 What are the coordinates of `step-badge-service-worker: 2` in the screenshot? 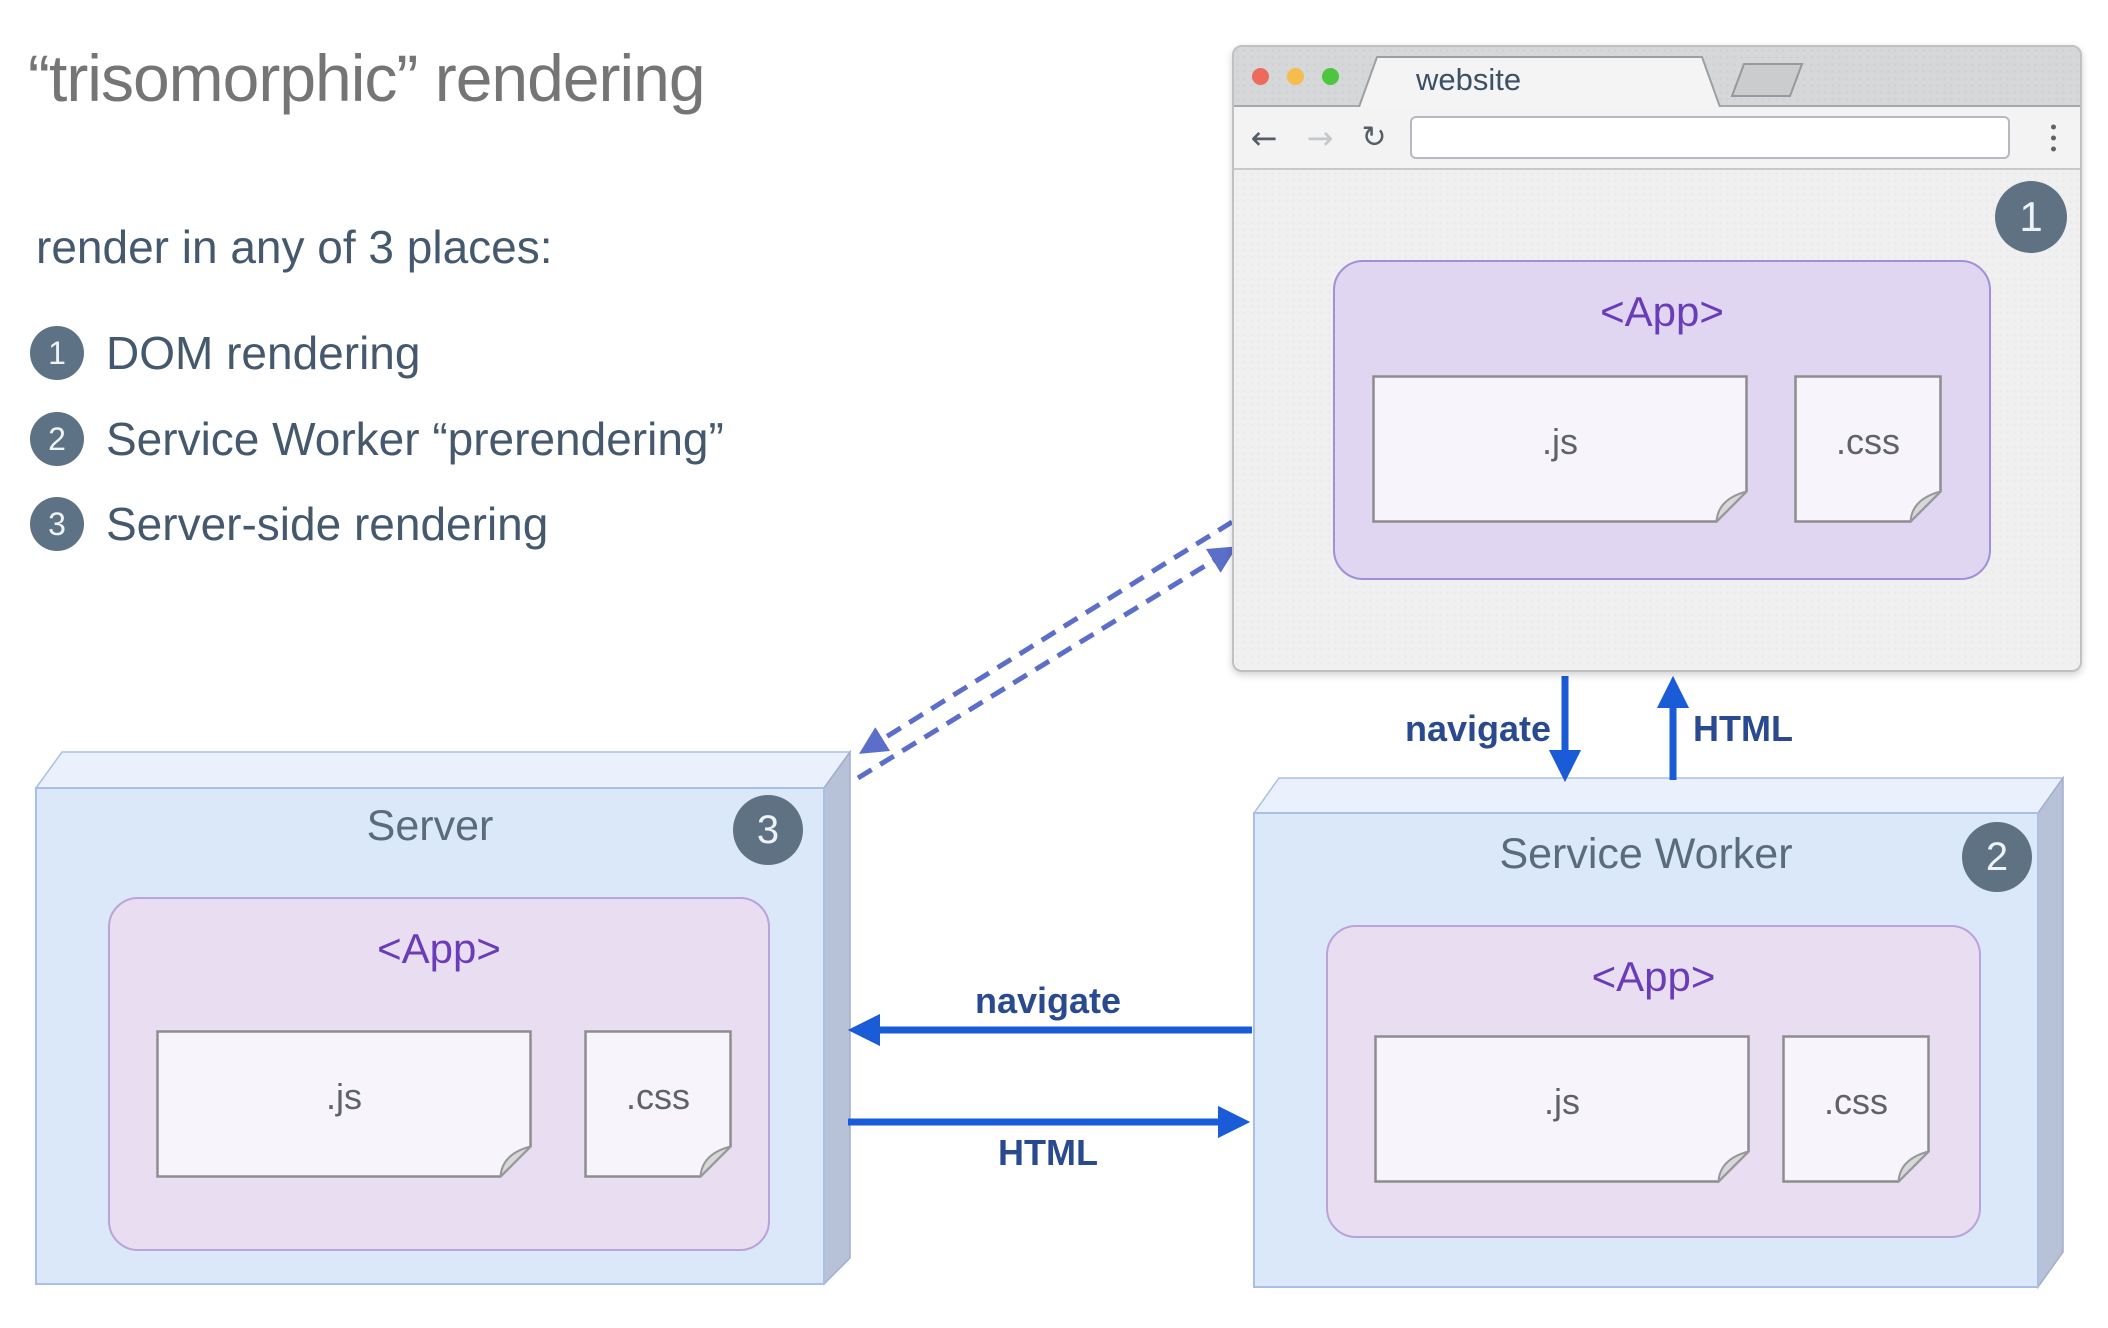 It's located at (1997, 857).